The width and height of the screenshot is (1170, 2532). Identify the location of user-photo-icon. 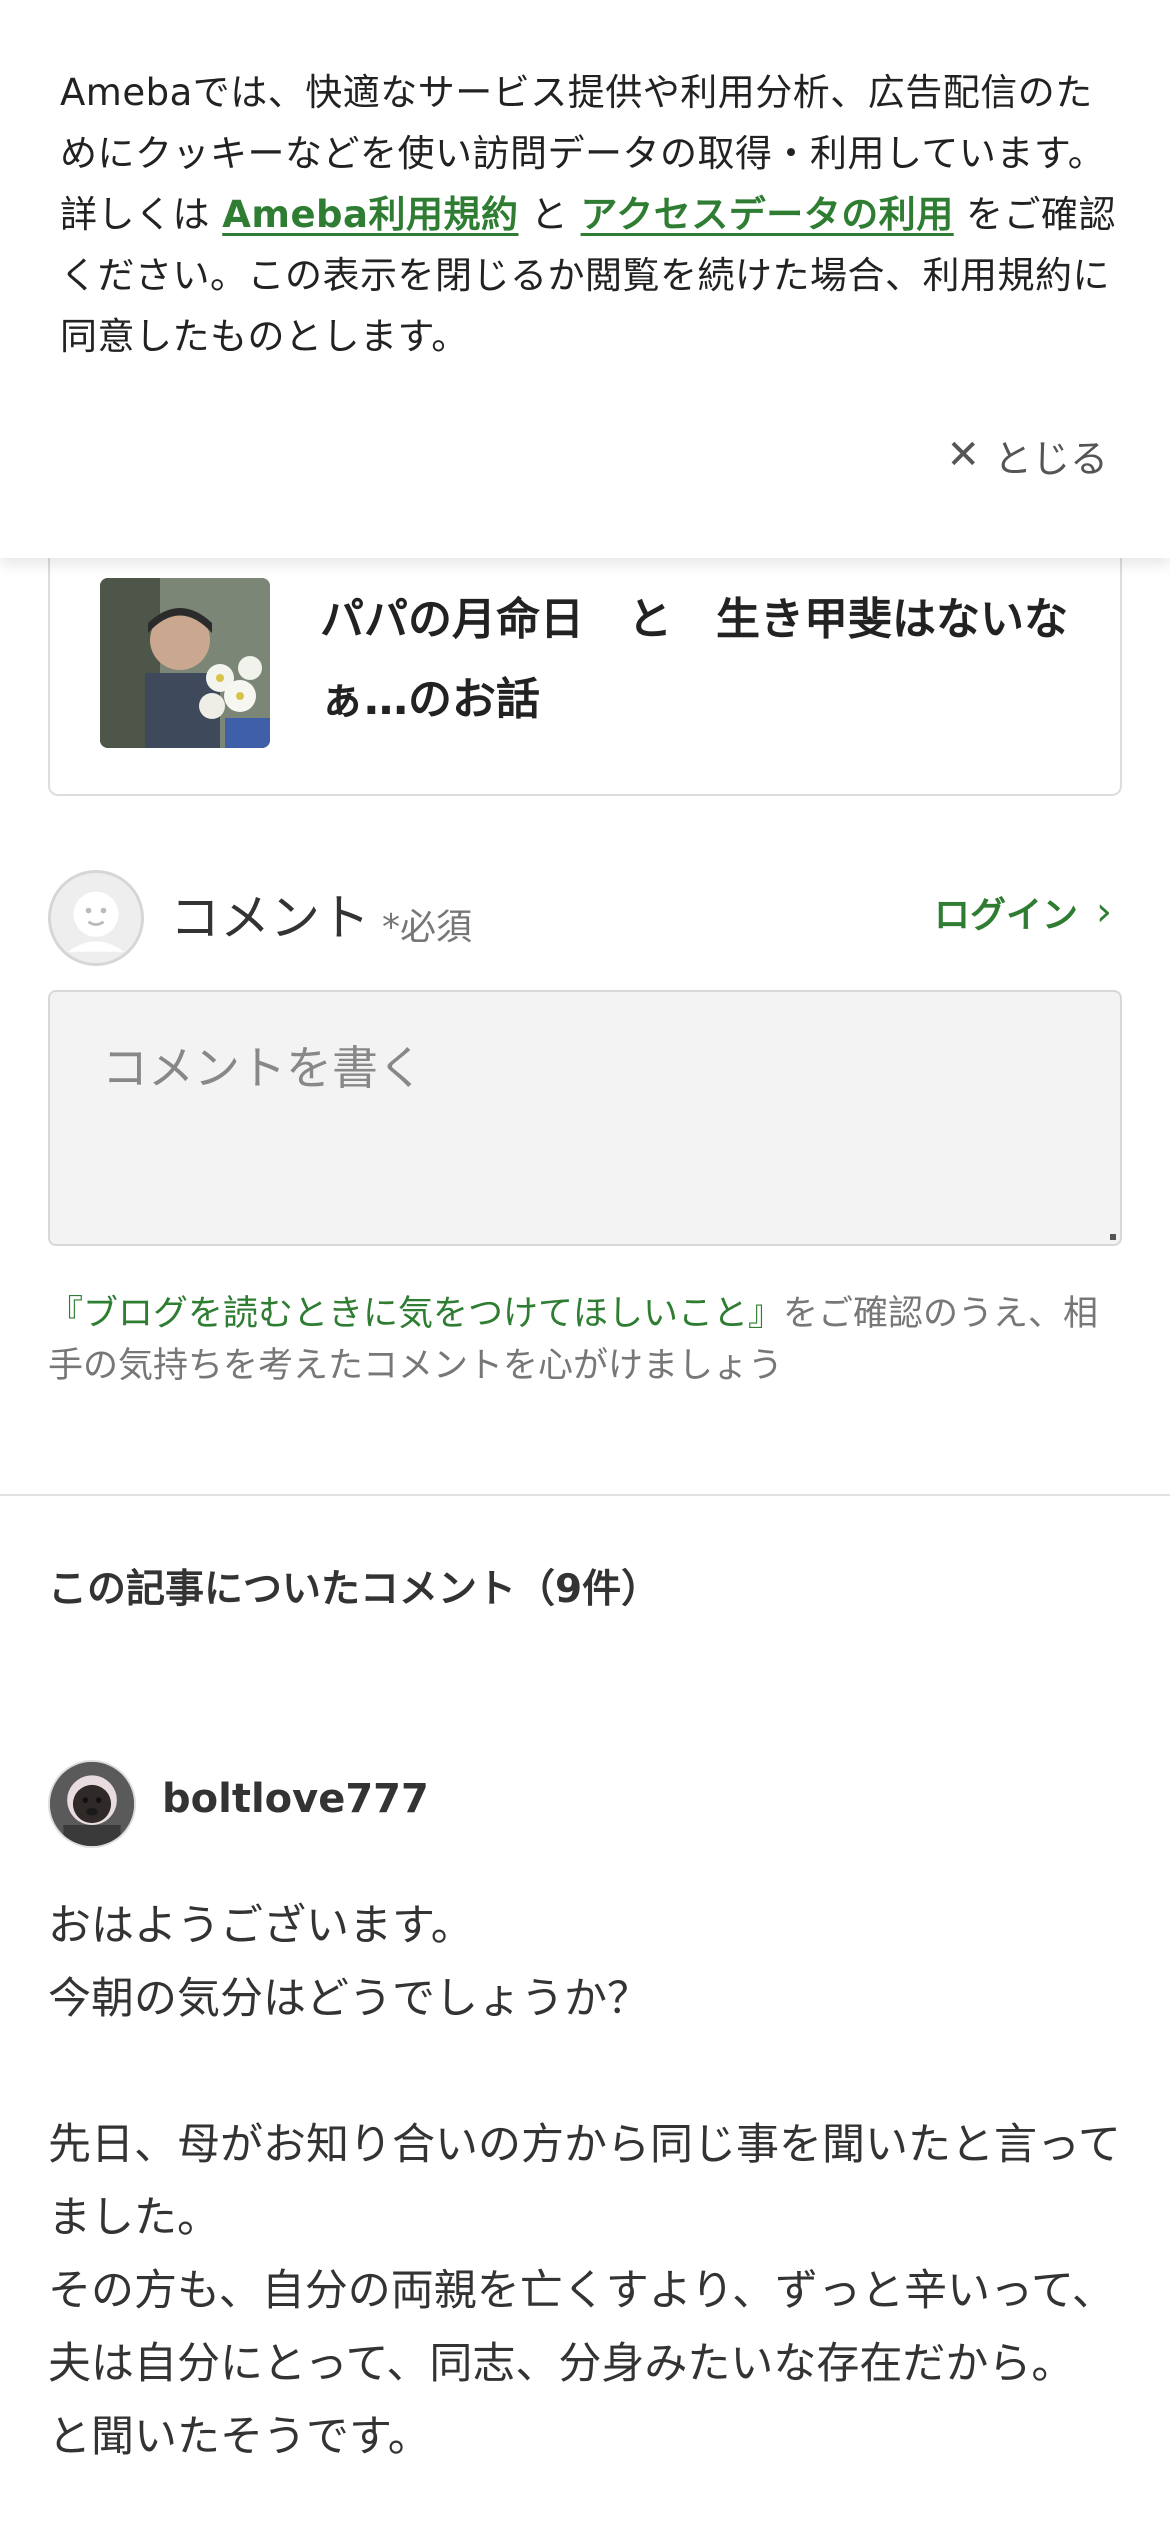
(92, 1804).